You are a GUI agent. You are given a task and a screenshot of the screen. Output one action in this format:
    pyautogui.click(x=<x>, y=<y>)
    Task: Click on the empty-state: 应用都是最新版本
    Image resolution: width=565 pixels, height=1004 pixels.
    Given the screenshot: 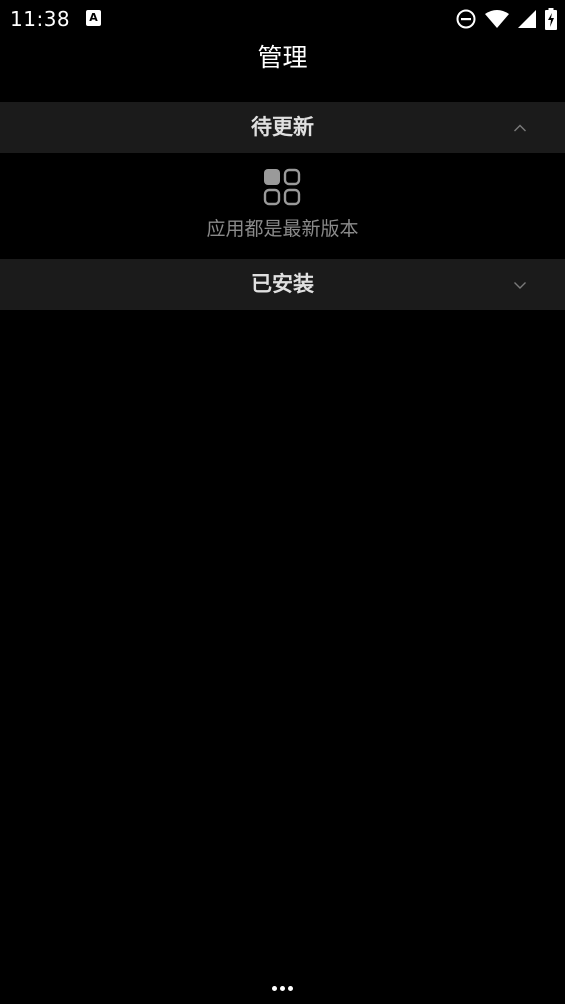 What is the action you would take?
    pyautogui.click(x=282, y=206)
    